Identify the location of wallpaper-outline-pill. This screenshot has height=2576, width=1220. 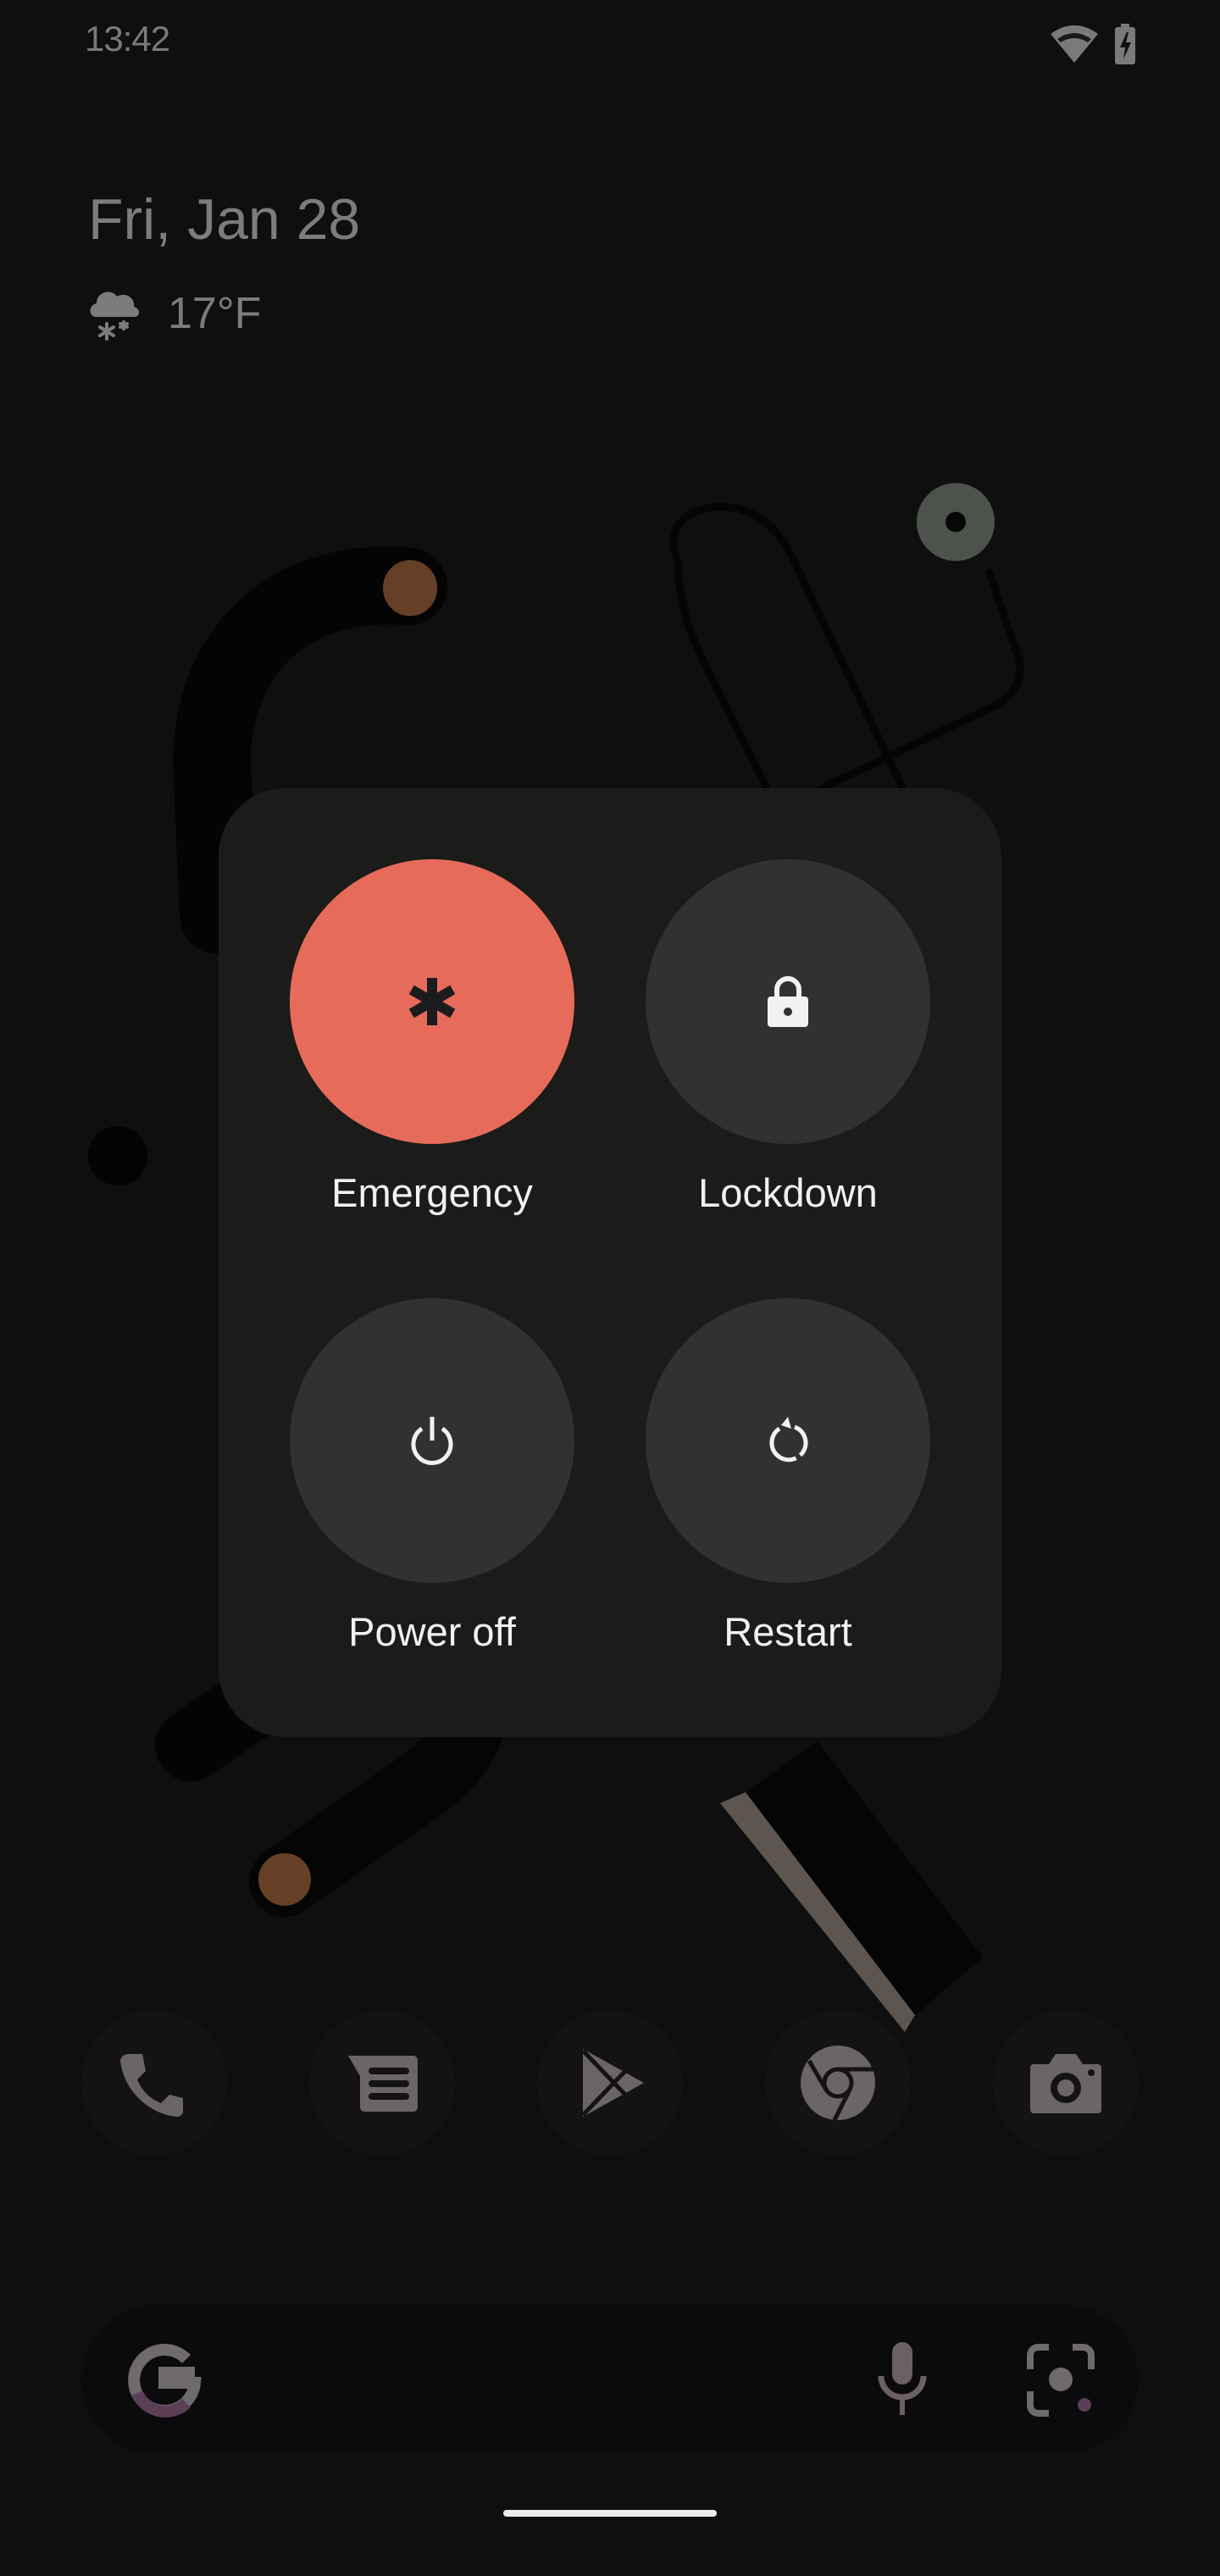
(794, 658).